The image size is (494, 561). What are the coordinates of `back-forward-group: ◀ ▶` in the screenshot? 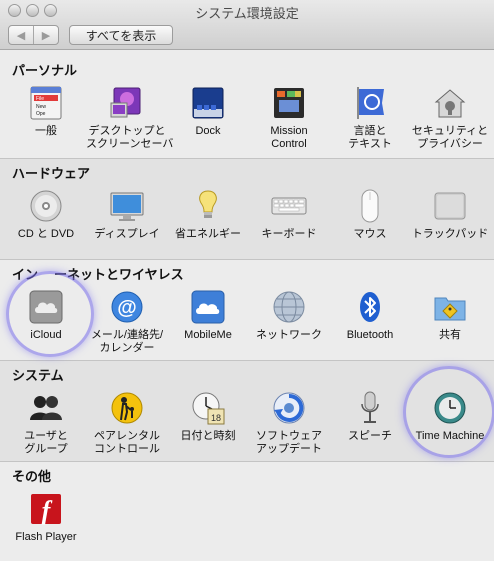 It's located at (33, 35).